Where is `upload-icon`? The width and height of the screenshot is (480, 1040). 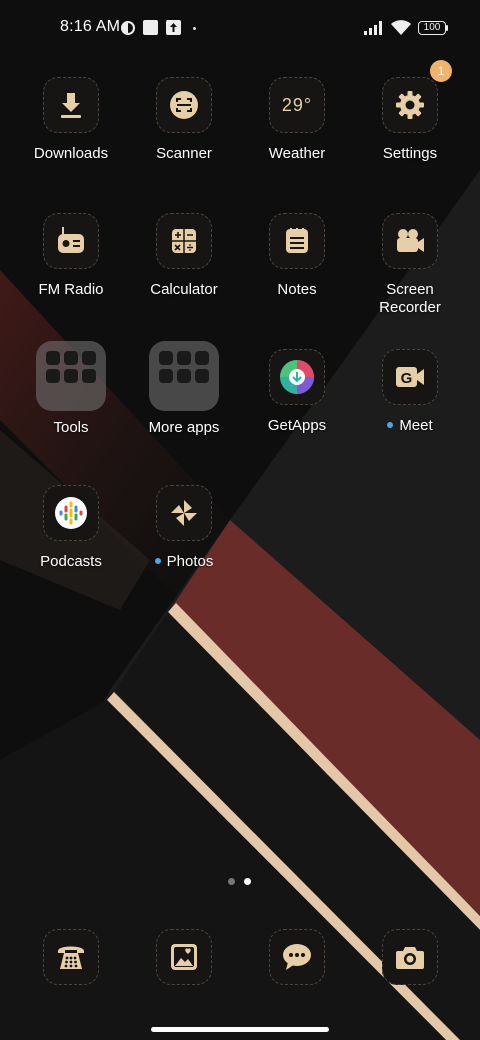 upload-icon is located at coordinates (173, 27).